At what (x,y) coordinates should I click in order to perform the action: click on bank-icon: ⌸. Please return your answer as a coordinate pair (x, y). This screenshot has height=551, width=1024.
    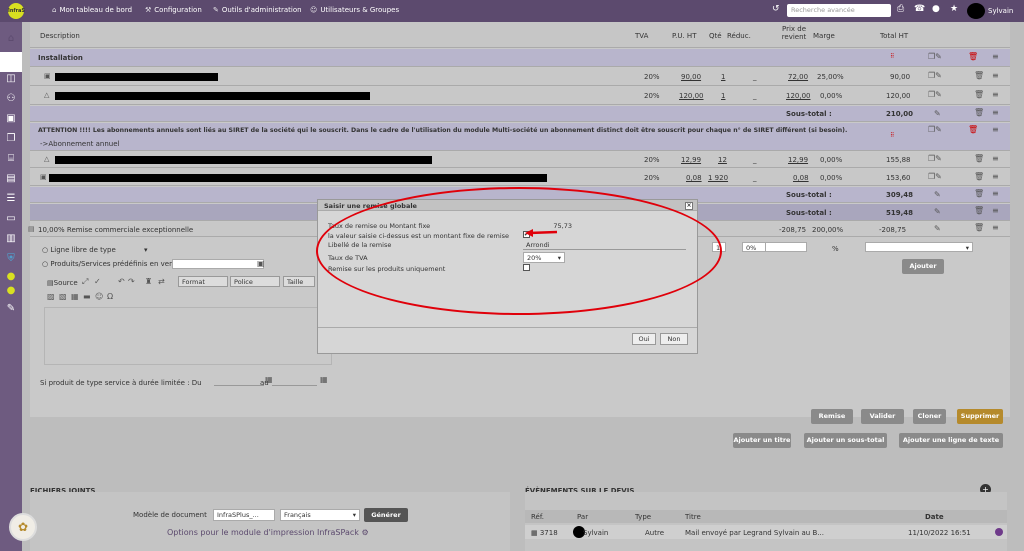
    Looking at the image, I should click on (11, 159).